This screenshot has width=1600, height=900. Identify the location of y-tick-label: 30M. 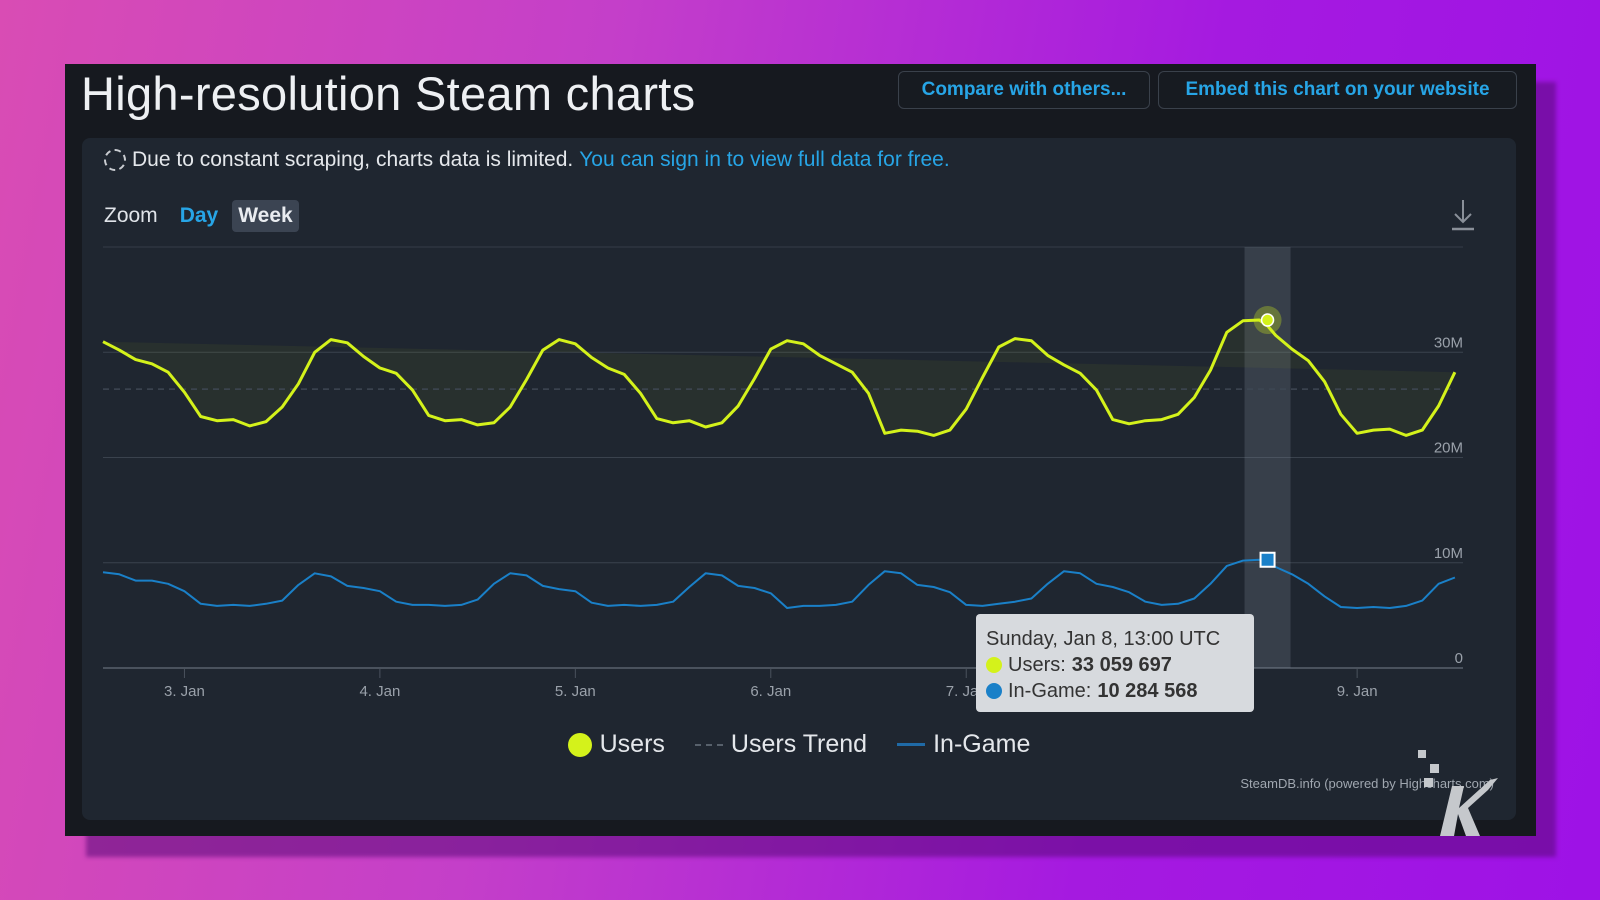
(1448, 342).